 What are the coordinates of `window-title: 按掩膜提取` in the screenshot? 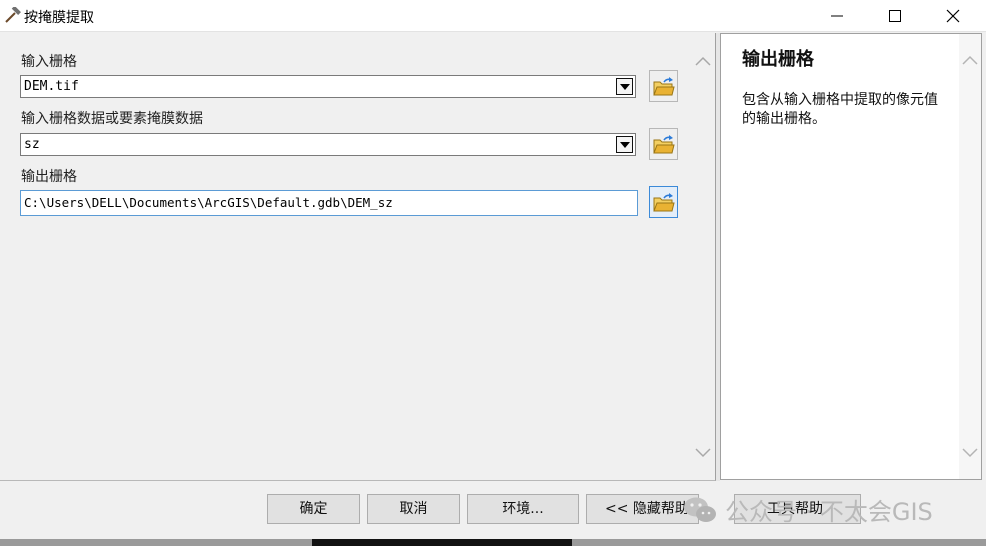 It's located at (59, 18).